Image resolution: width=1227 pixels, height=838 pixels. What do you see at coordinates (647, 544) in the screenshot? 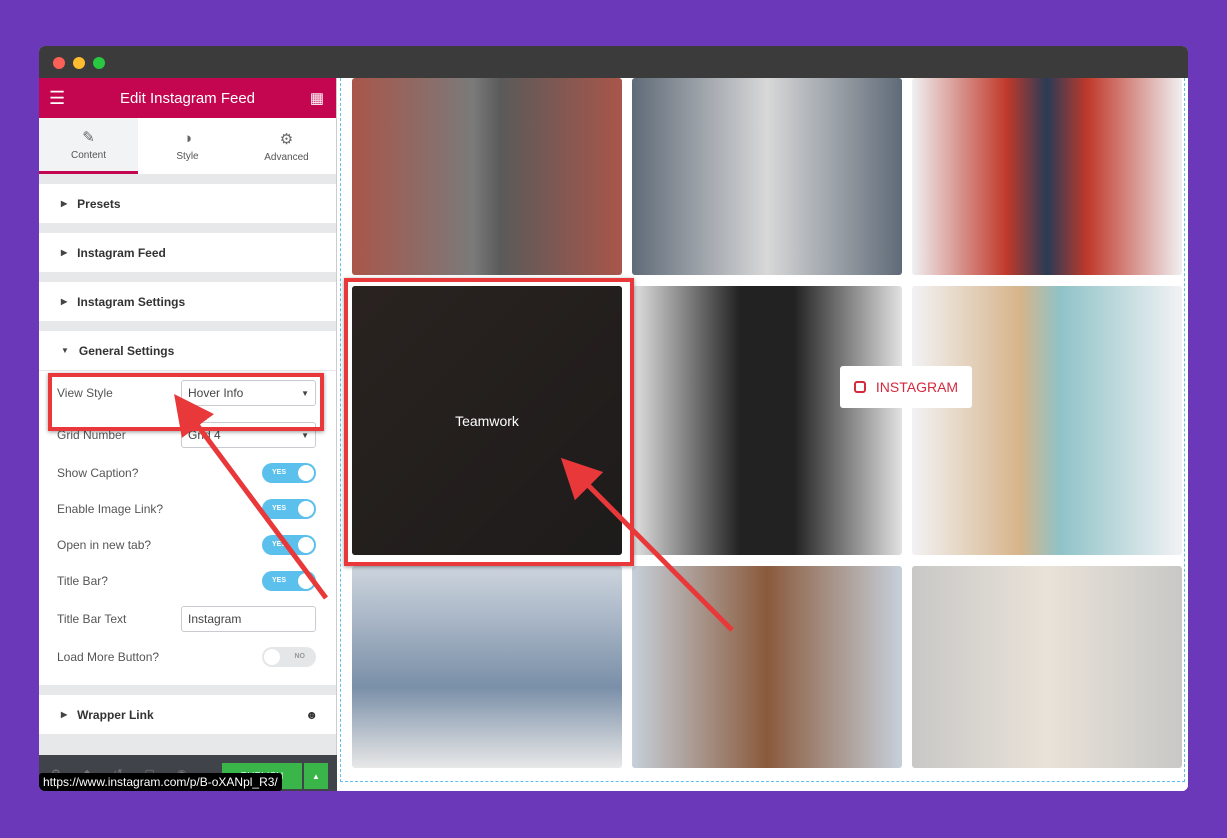
I see `arrow-to-hover-image` at bounding box center [647, 544].